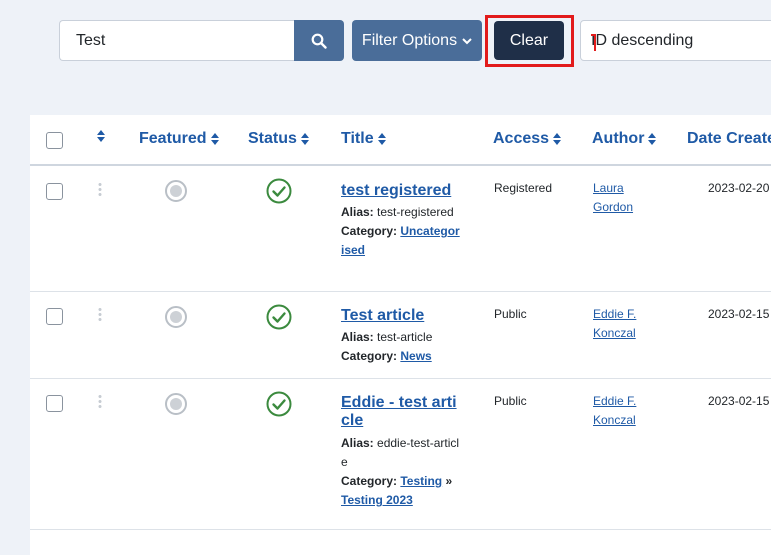  I want to click on sort-order-select: ID descending, so click(675, 40).